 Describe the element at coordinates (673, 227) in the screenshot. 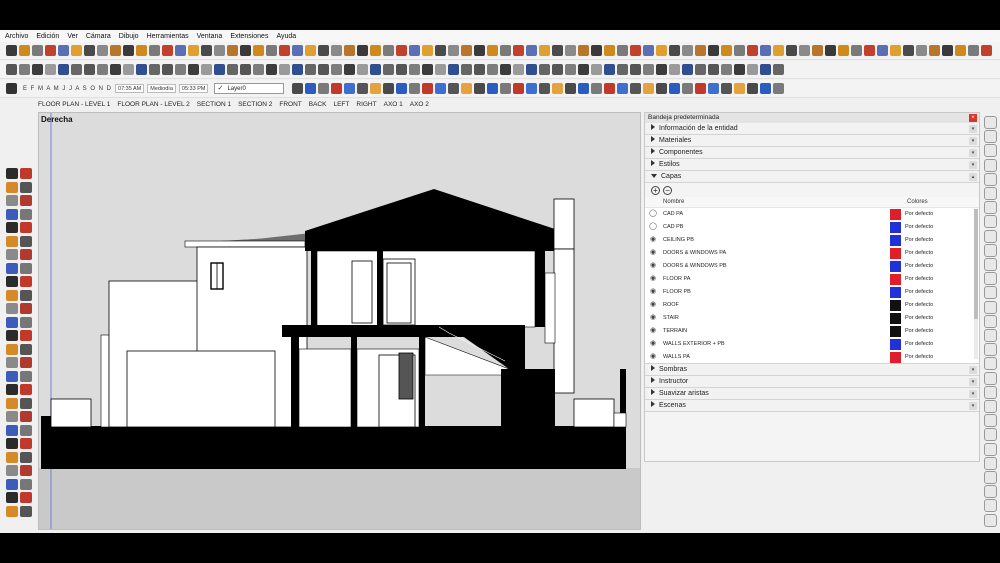

I see `layer-name: CAD PB` at that location.